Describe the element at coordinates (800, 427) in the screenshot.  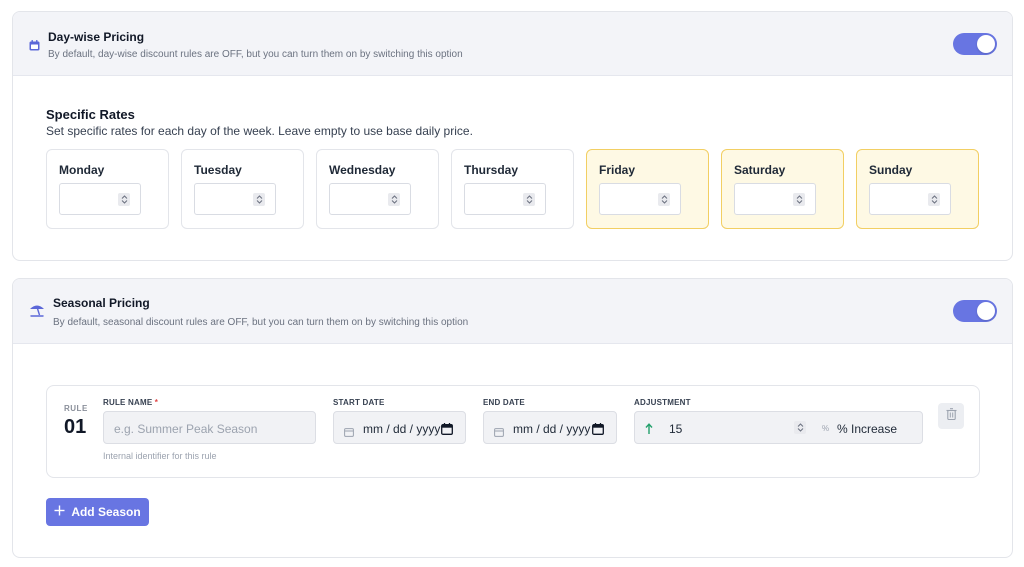
I see `adjustment-stepper` at that location.